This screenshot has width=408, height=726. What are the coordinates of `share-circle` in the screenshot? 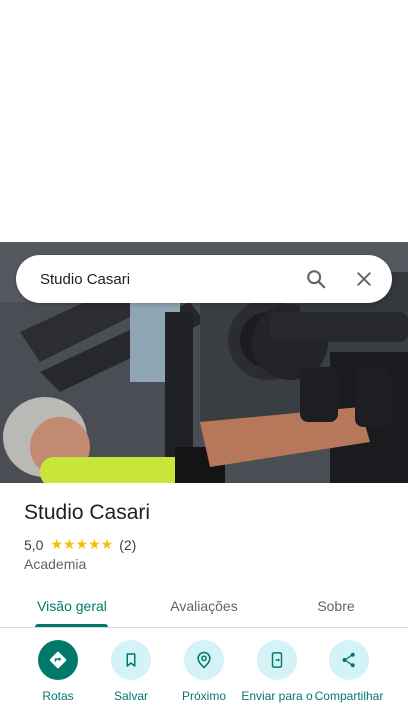 It's located at (349, 660).